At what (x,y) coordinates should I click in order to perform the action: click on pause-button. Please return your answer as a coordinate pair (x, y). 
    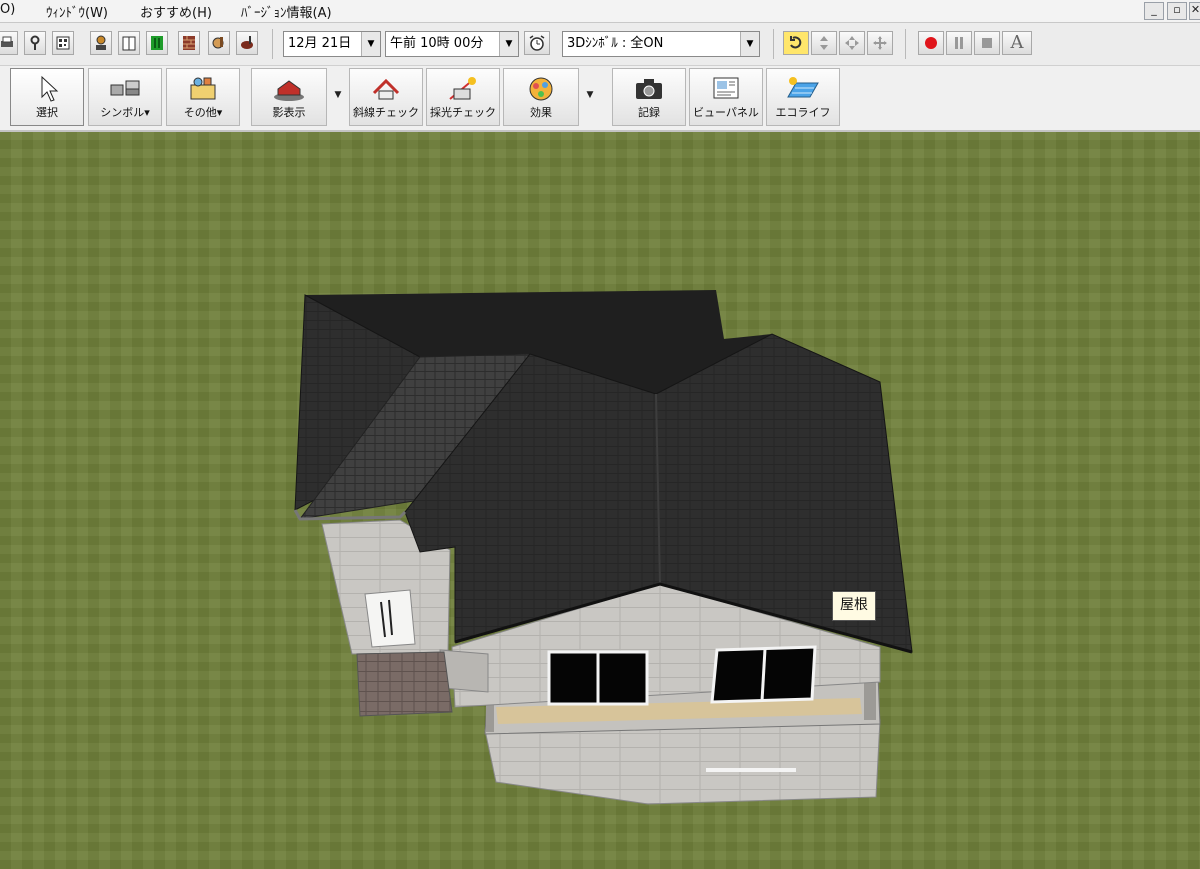
    Looking at the image, I should click on (959, 43).